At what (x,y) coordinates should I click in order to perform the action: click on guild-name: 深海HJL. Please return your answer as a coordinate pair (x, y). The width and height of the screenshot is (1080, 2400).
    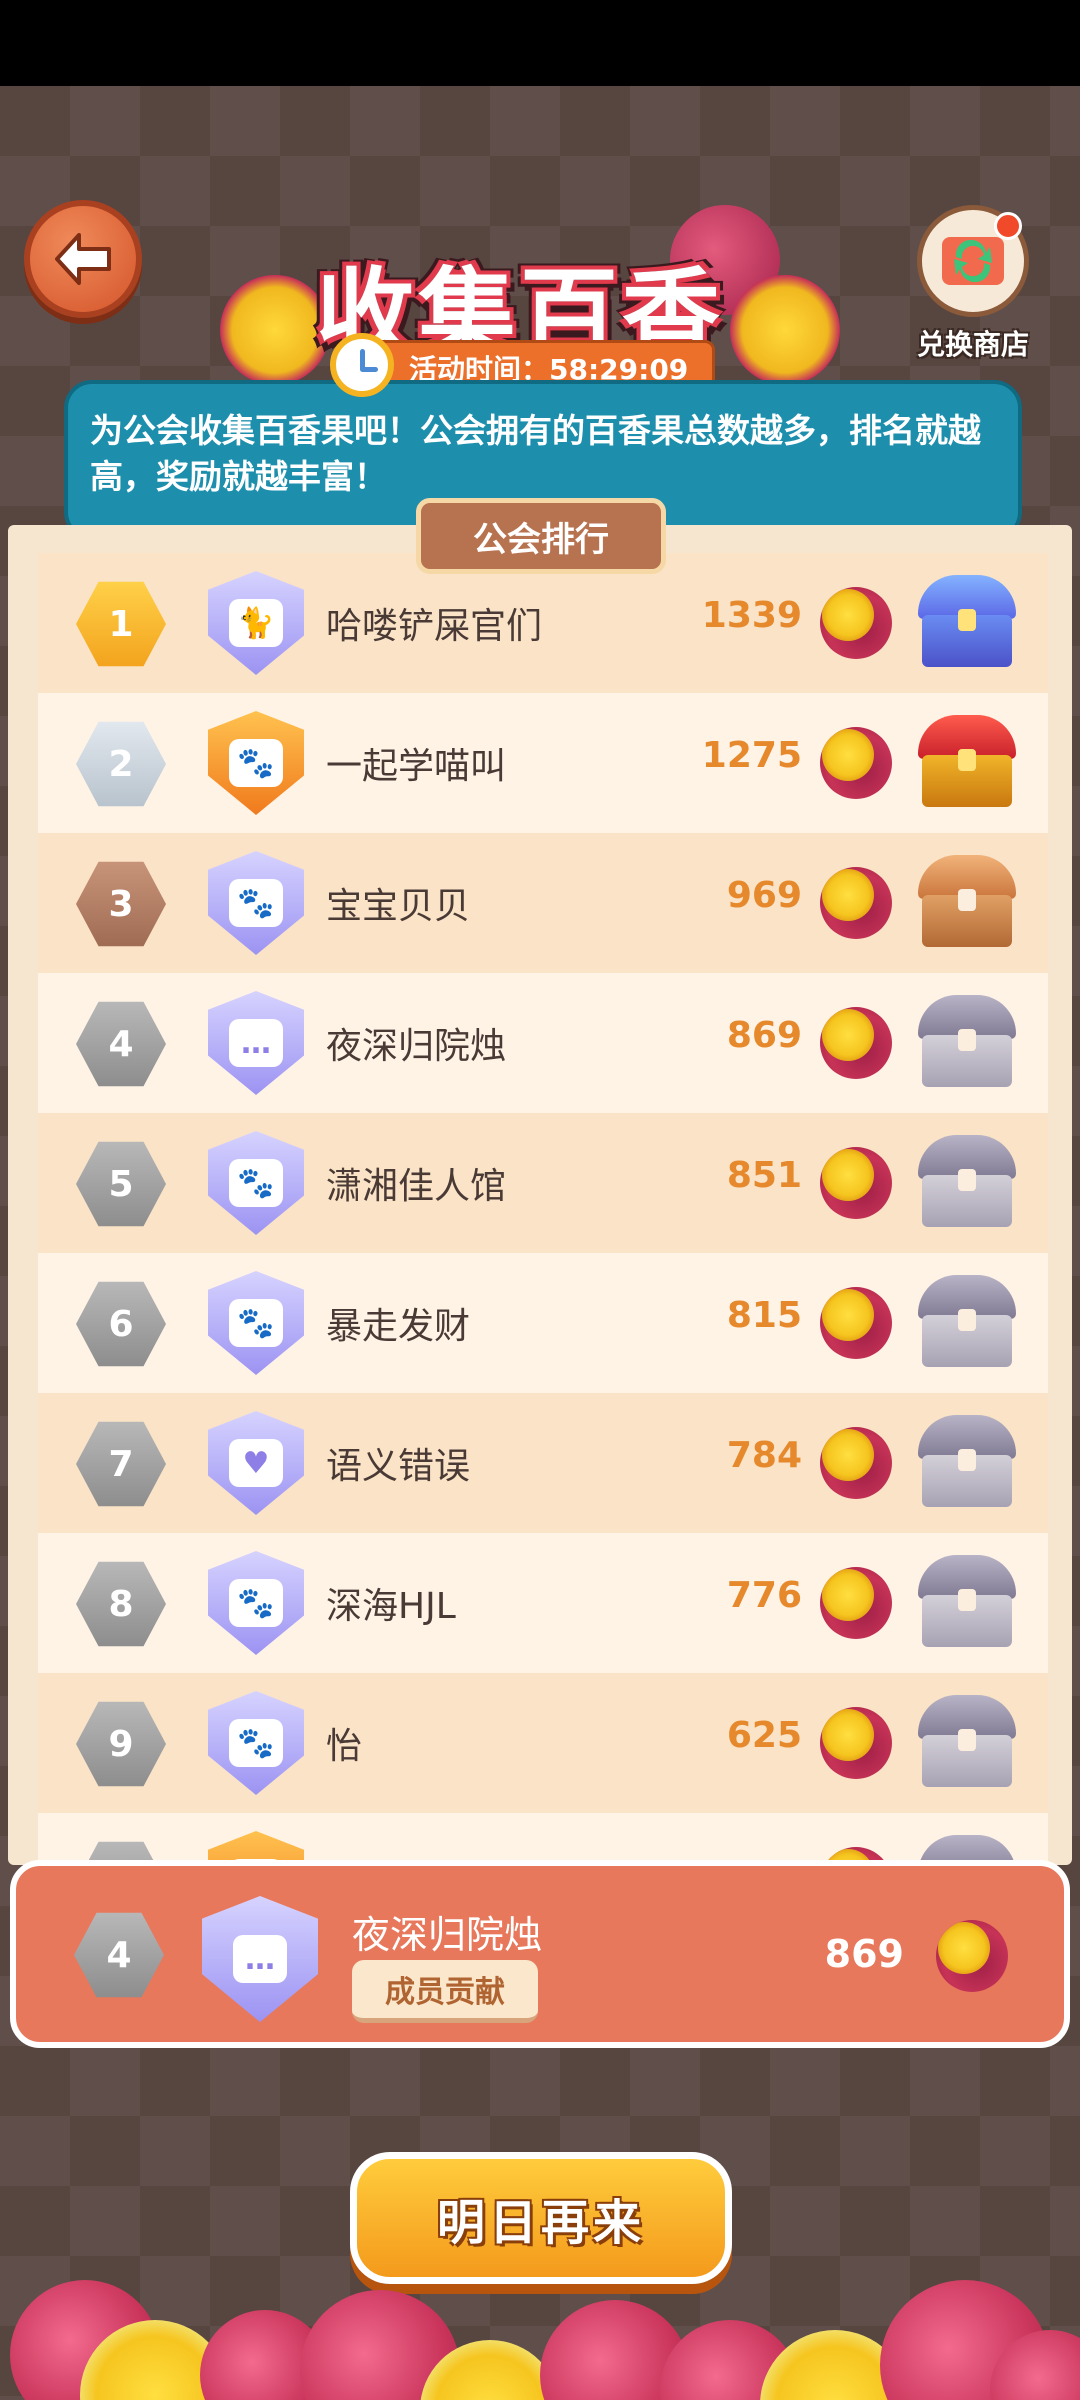
    Looking at the image, I should click on (391, 1606).